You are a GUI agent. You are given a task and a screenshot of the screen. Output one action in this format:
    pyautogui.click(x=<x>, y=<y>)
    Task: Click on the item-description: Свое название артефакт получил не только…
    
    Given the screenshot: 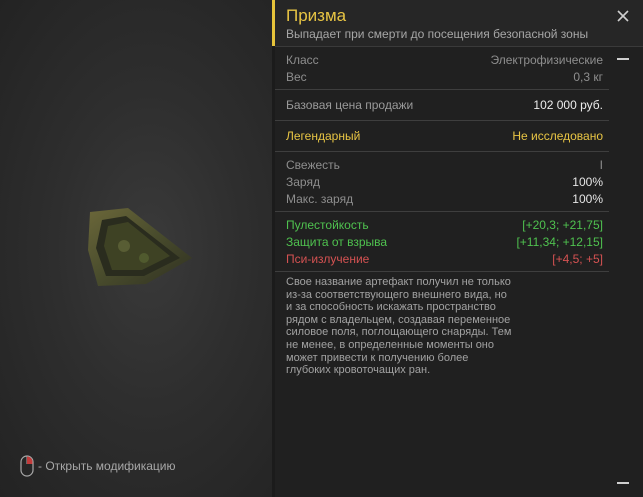 What is the action you would take?
    pyautogui.click(x=399, y=326)
    